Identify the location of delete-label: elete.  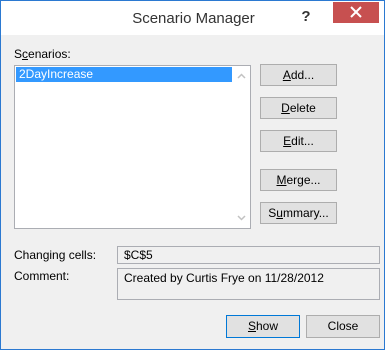
(302, 108).